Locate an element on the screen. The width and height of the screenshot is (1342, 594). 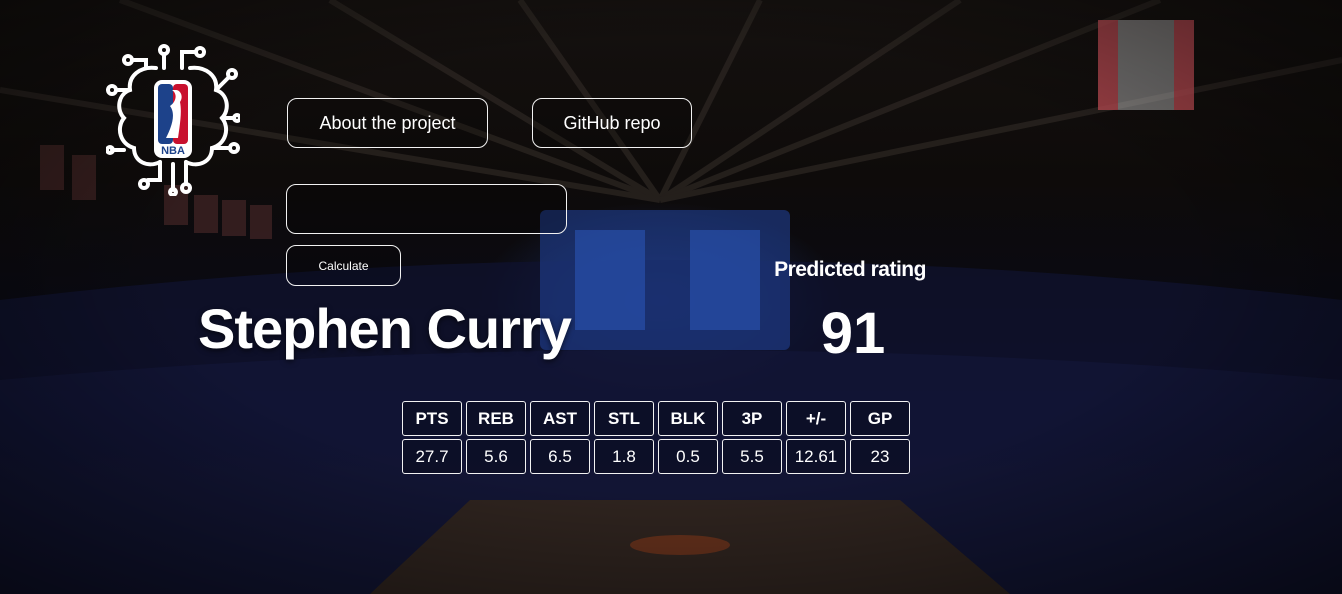
stat-header-stl: STL is located at coordinates (624, 418).